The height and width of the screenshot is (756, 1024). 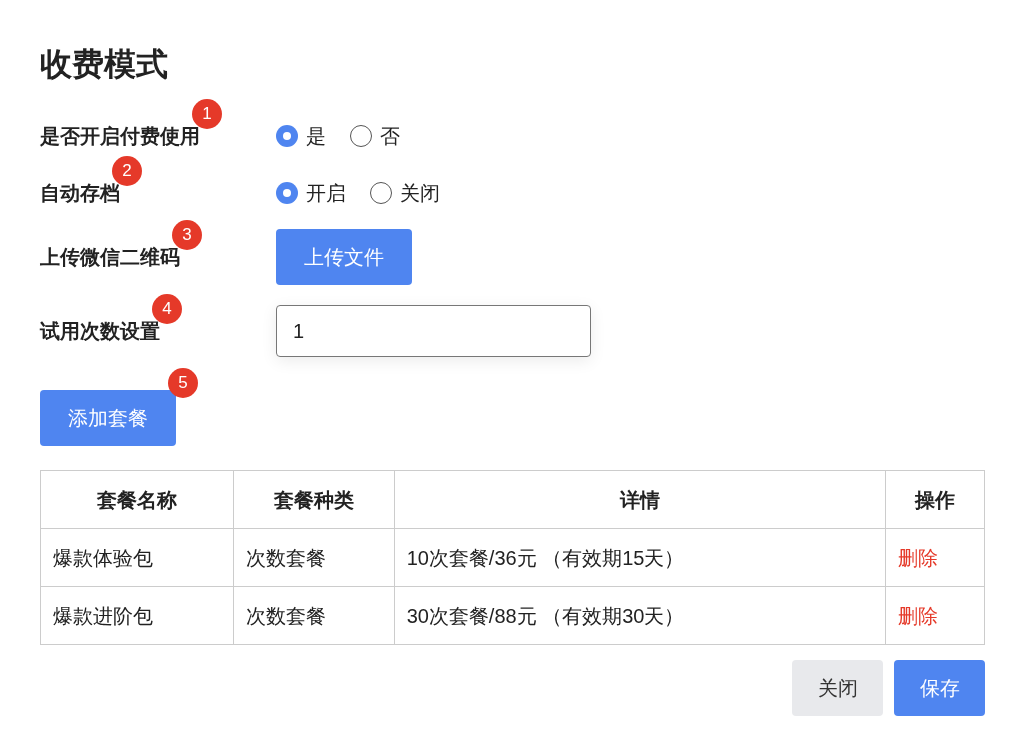 What do you see at coordinates (837, 688) in the screenshot?
I see `close-button: 关闭` at bounding box center [837, 688].